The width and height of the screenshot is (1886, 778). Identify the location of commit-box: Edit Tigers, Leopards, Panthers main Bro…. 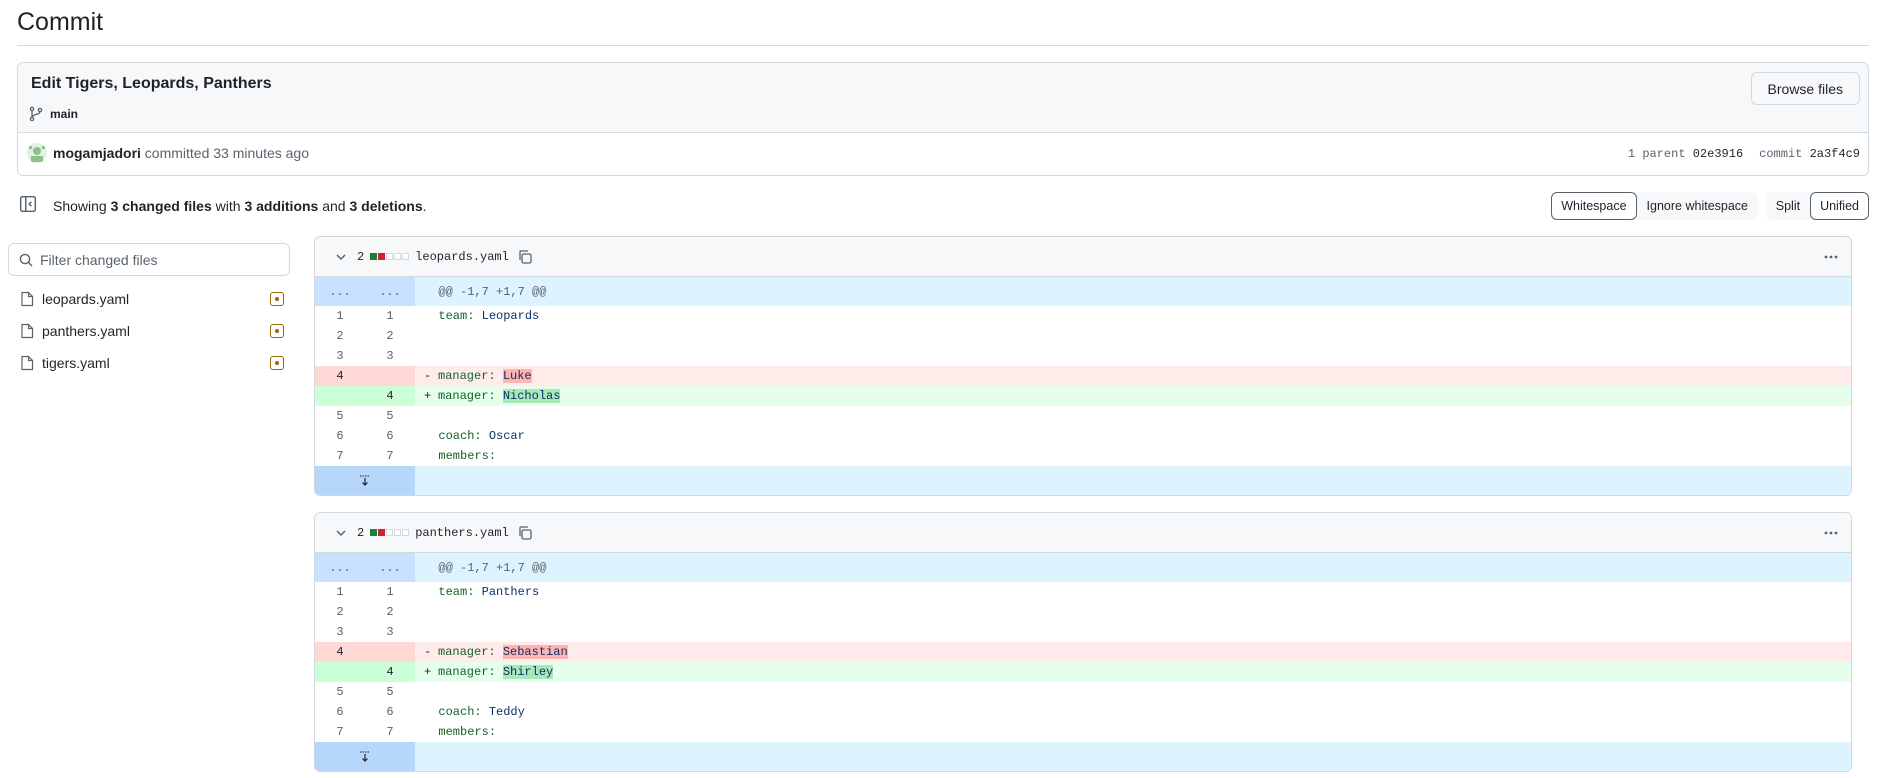
(943, 119).